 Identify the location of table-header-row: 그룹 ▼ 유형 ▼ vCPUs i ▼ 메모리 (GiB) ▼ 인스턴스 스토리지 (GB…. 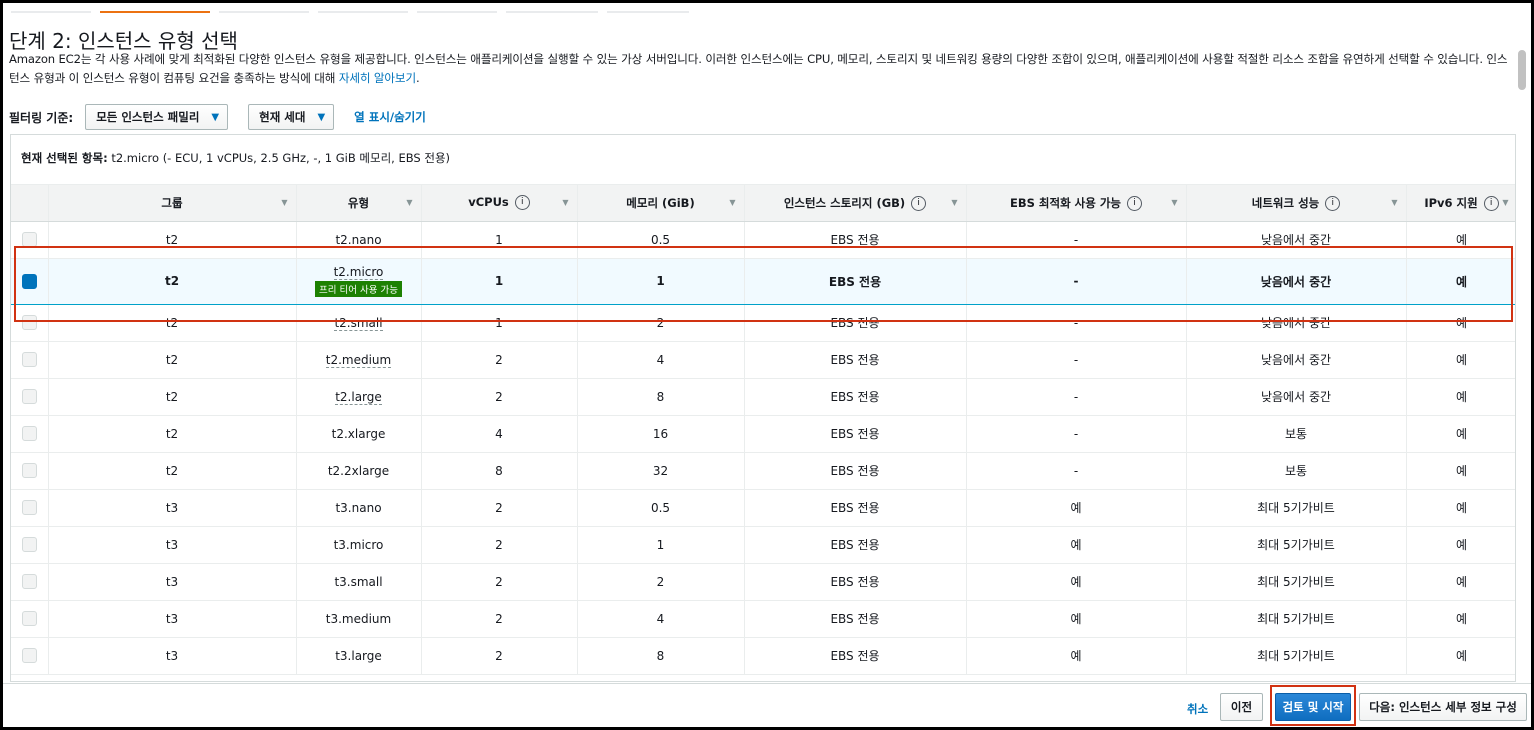
(763, 203).